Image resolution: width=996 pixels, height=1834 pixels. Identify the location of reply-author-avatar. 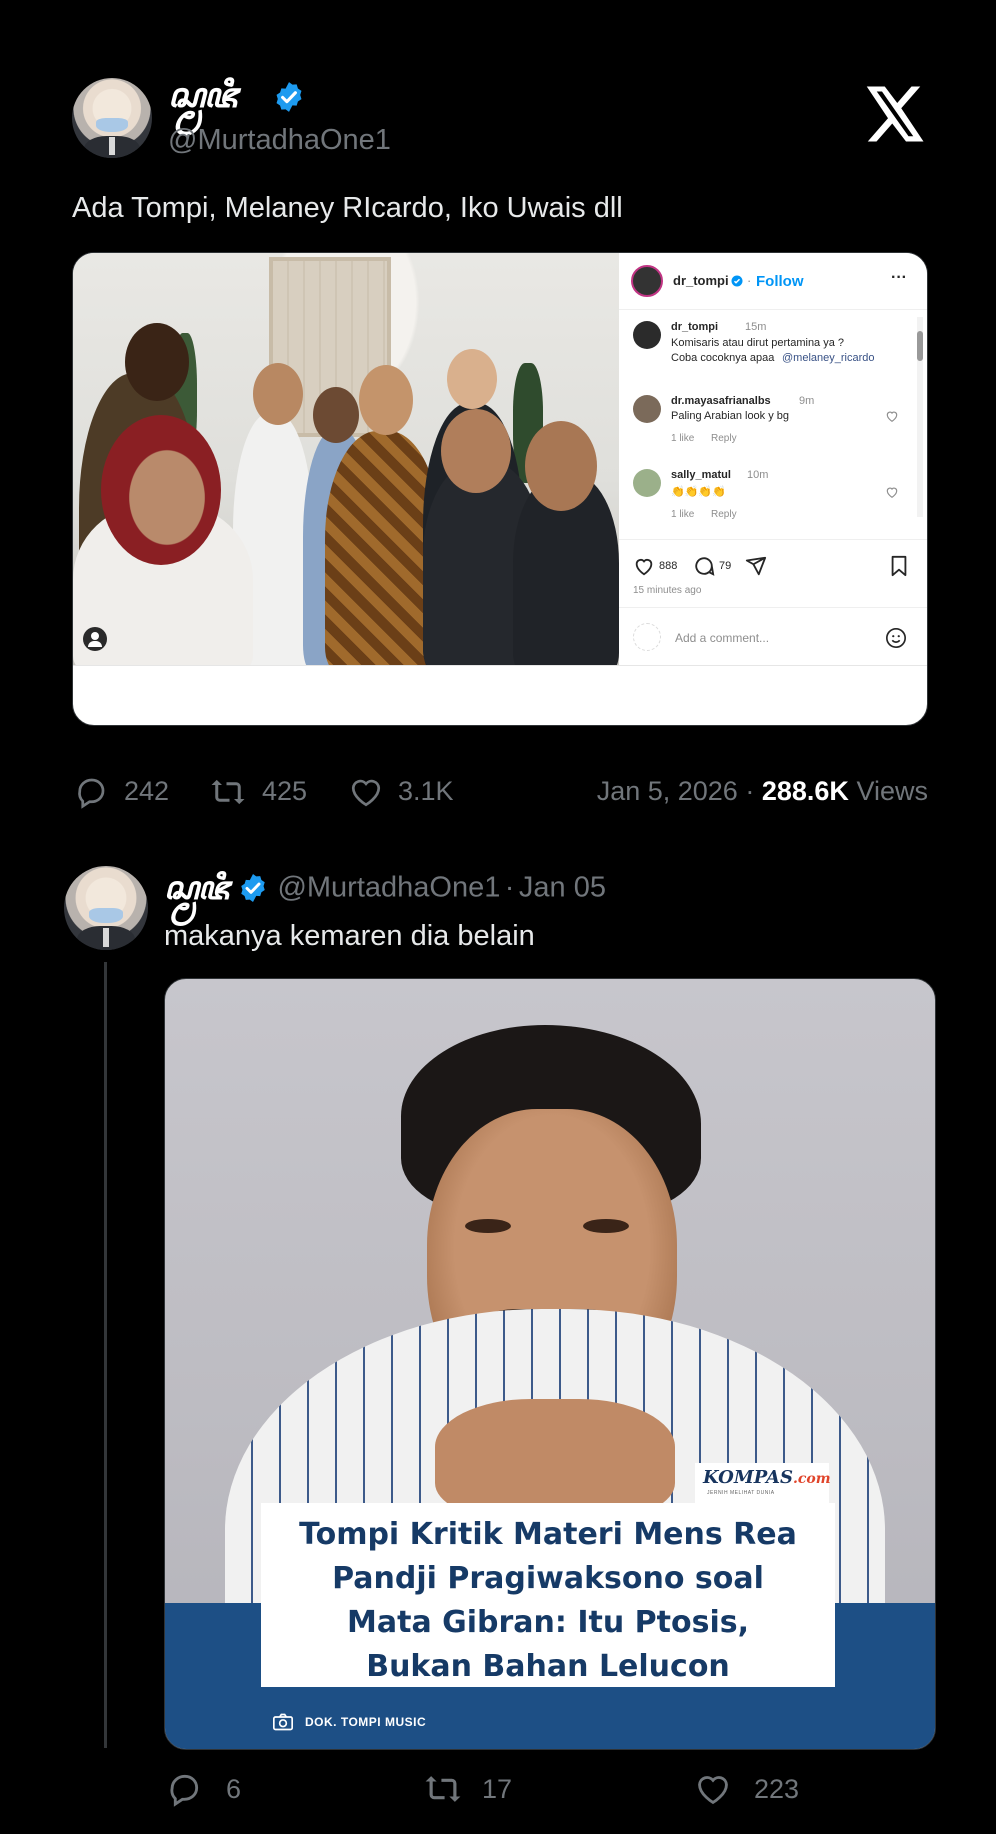
(106, 908).